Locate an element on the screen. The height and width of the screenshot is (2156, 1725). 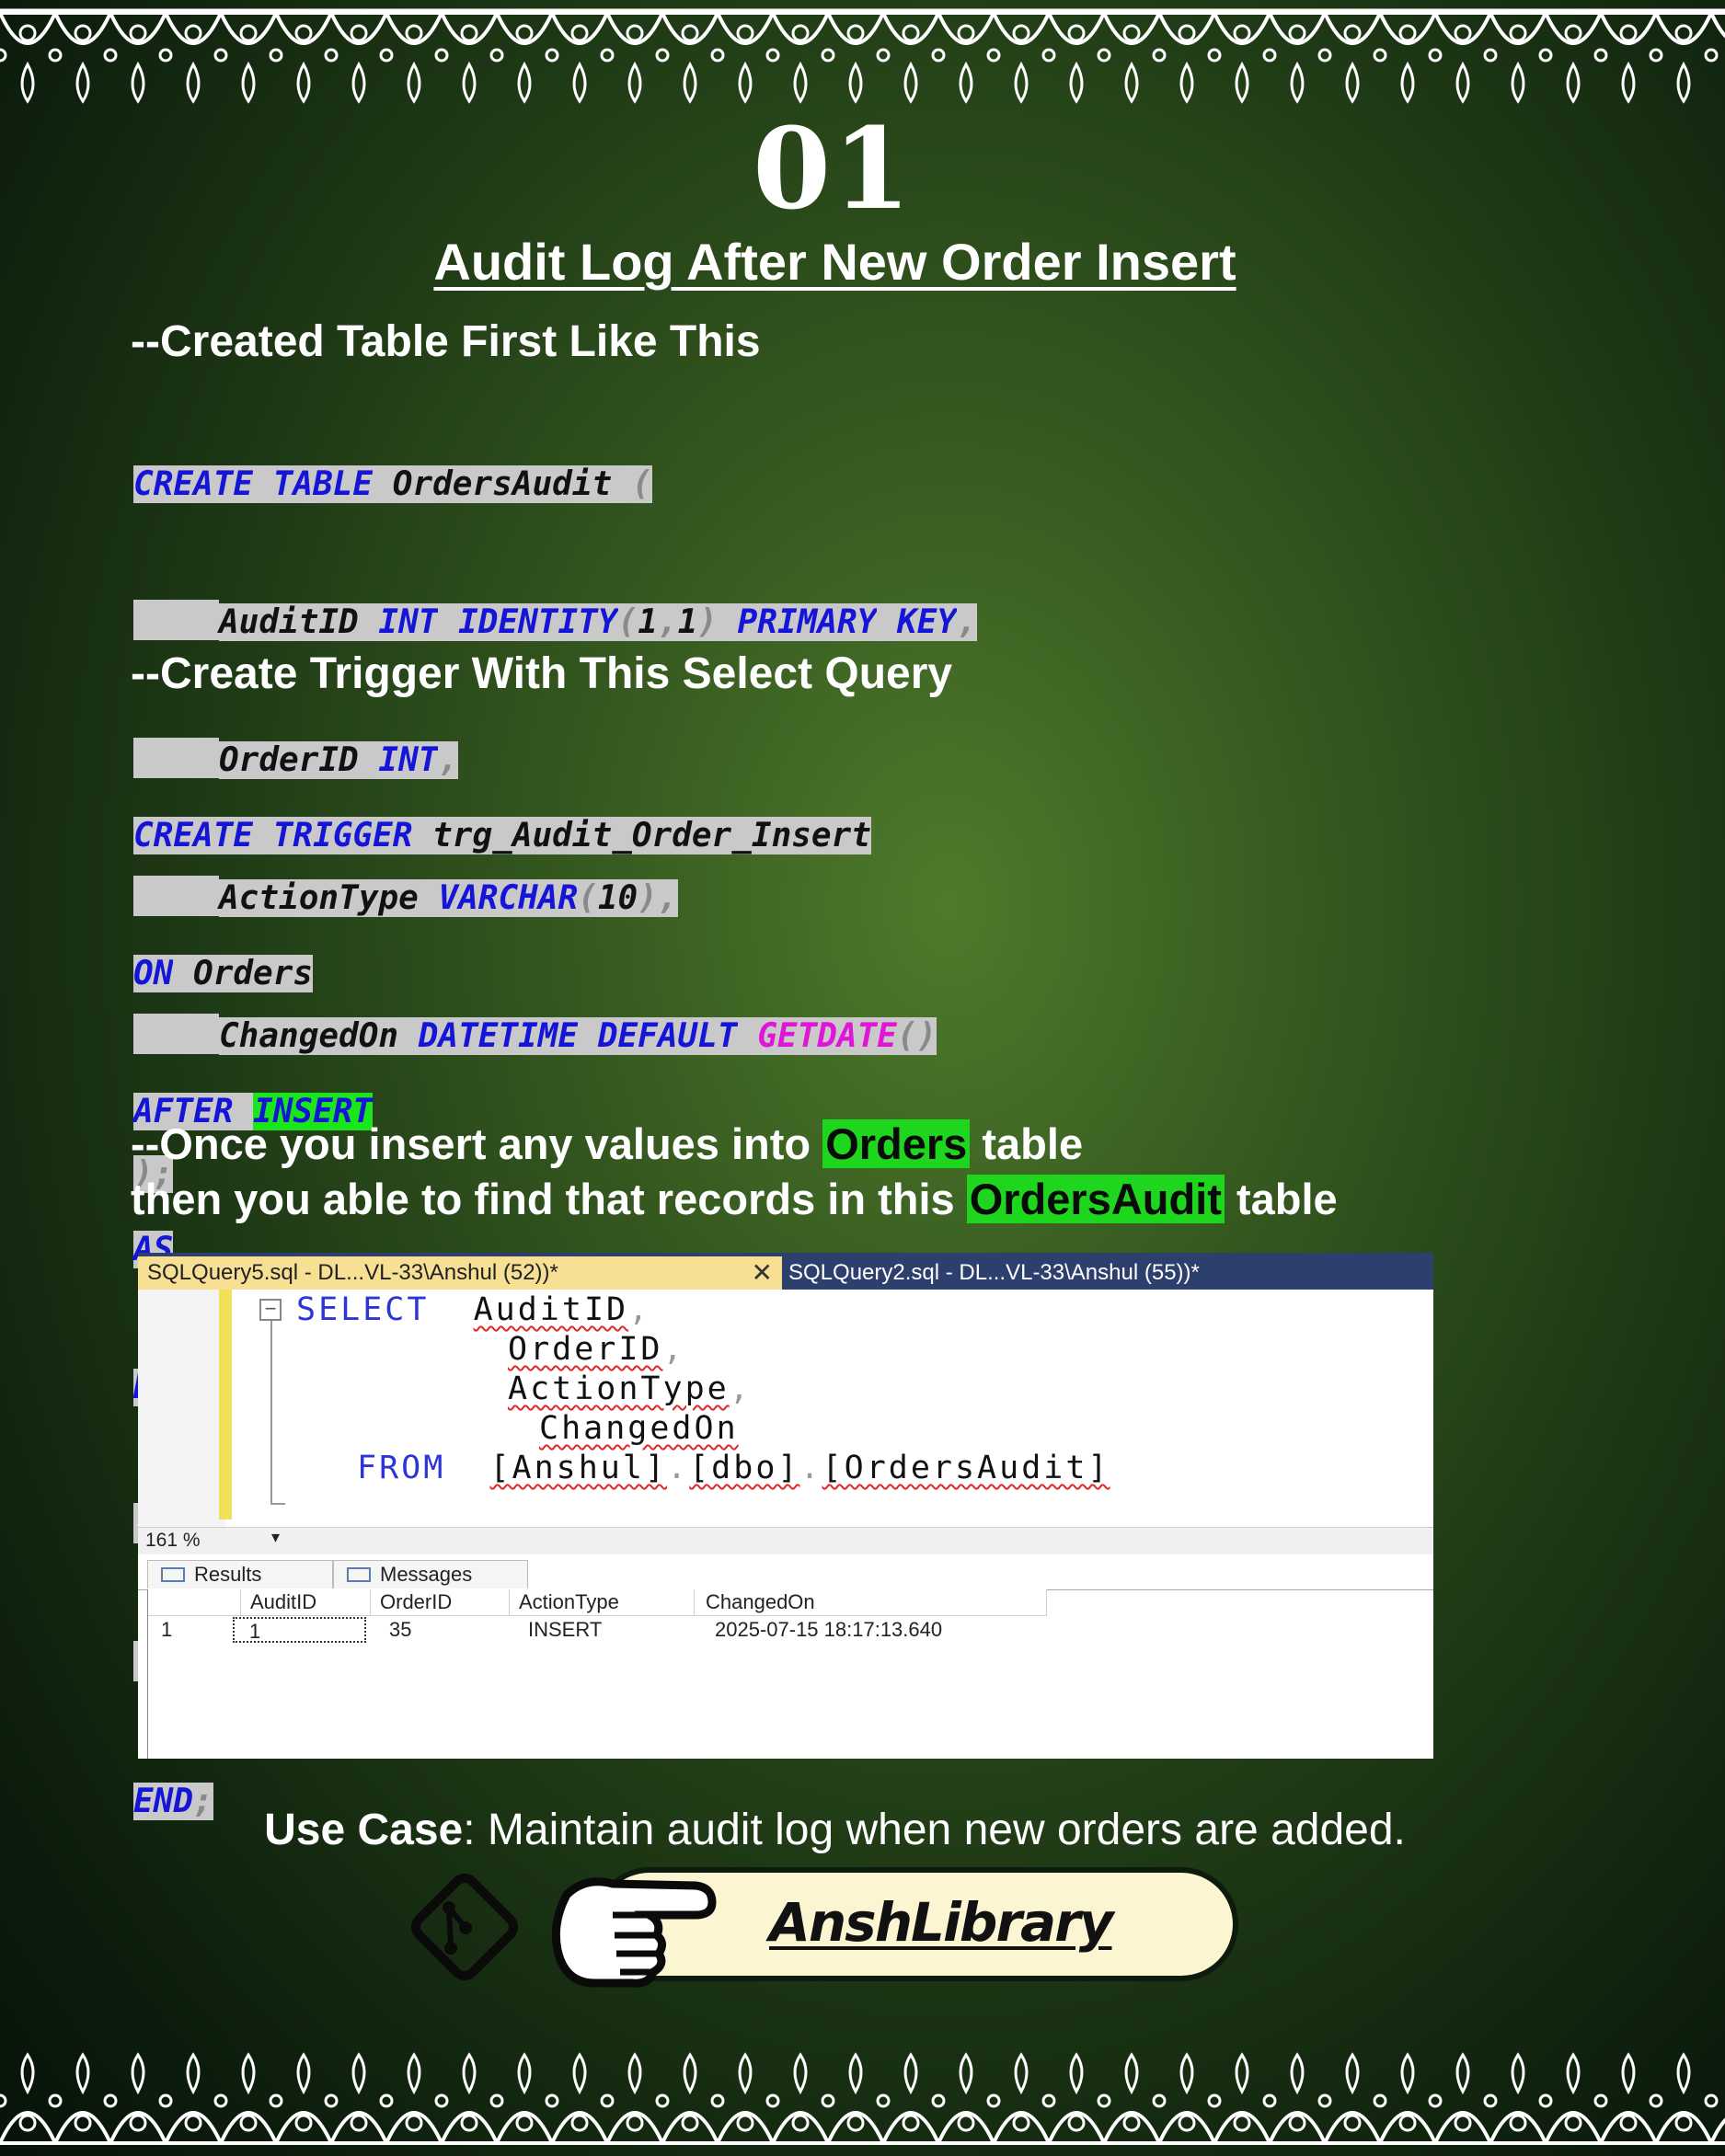
tab-results: Results is located at coordinates (240, 1574).